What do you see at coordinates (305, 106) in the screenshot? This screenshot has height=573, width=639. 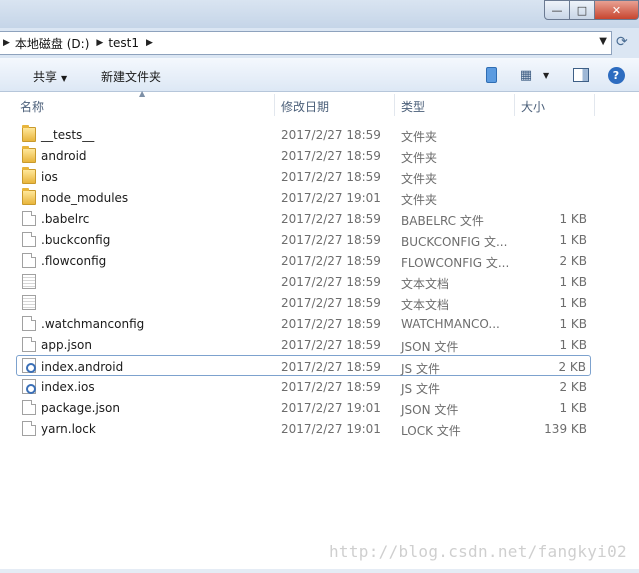 I see `column-date-header: 修改日期` at bounding box center [305, 106].